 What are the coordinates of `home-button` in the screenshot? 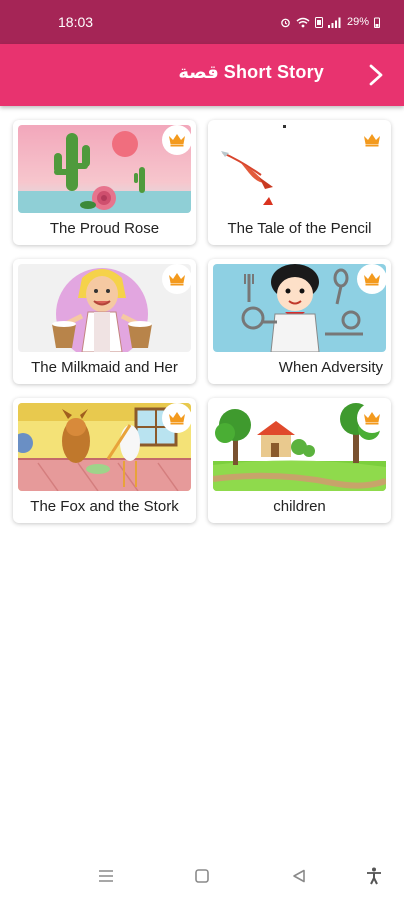 It's located at (202, 876).